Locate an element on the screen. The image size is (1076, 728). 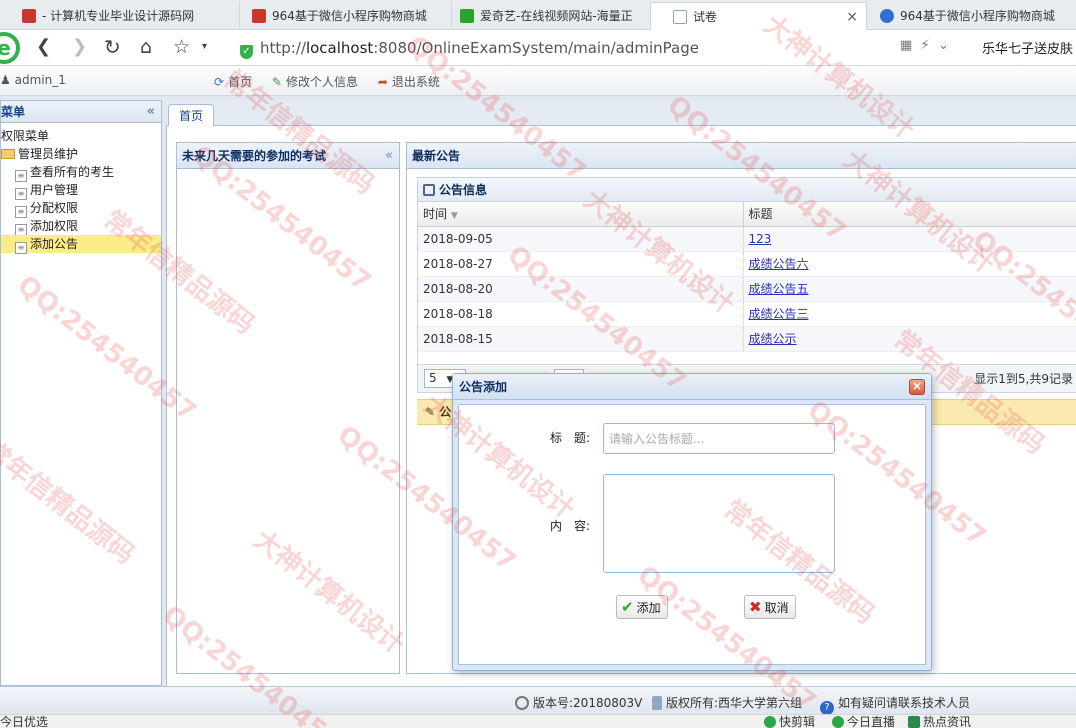
menu-item-user-management: ≡ 用户管理 is located at coordinates (81, 190).